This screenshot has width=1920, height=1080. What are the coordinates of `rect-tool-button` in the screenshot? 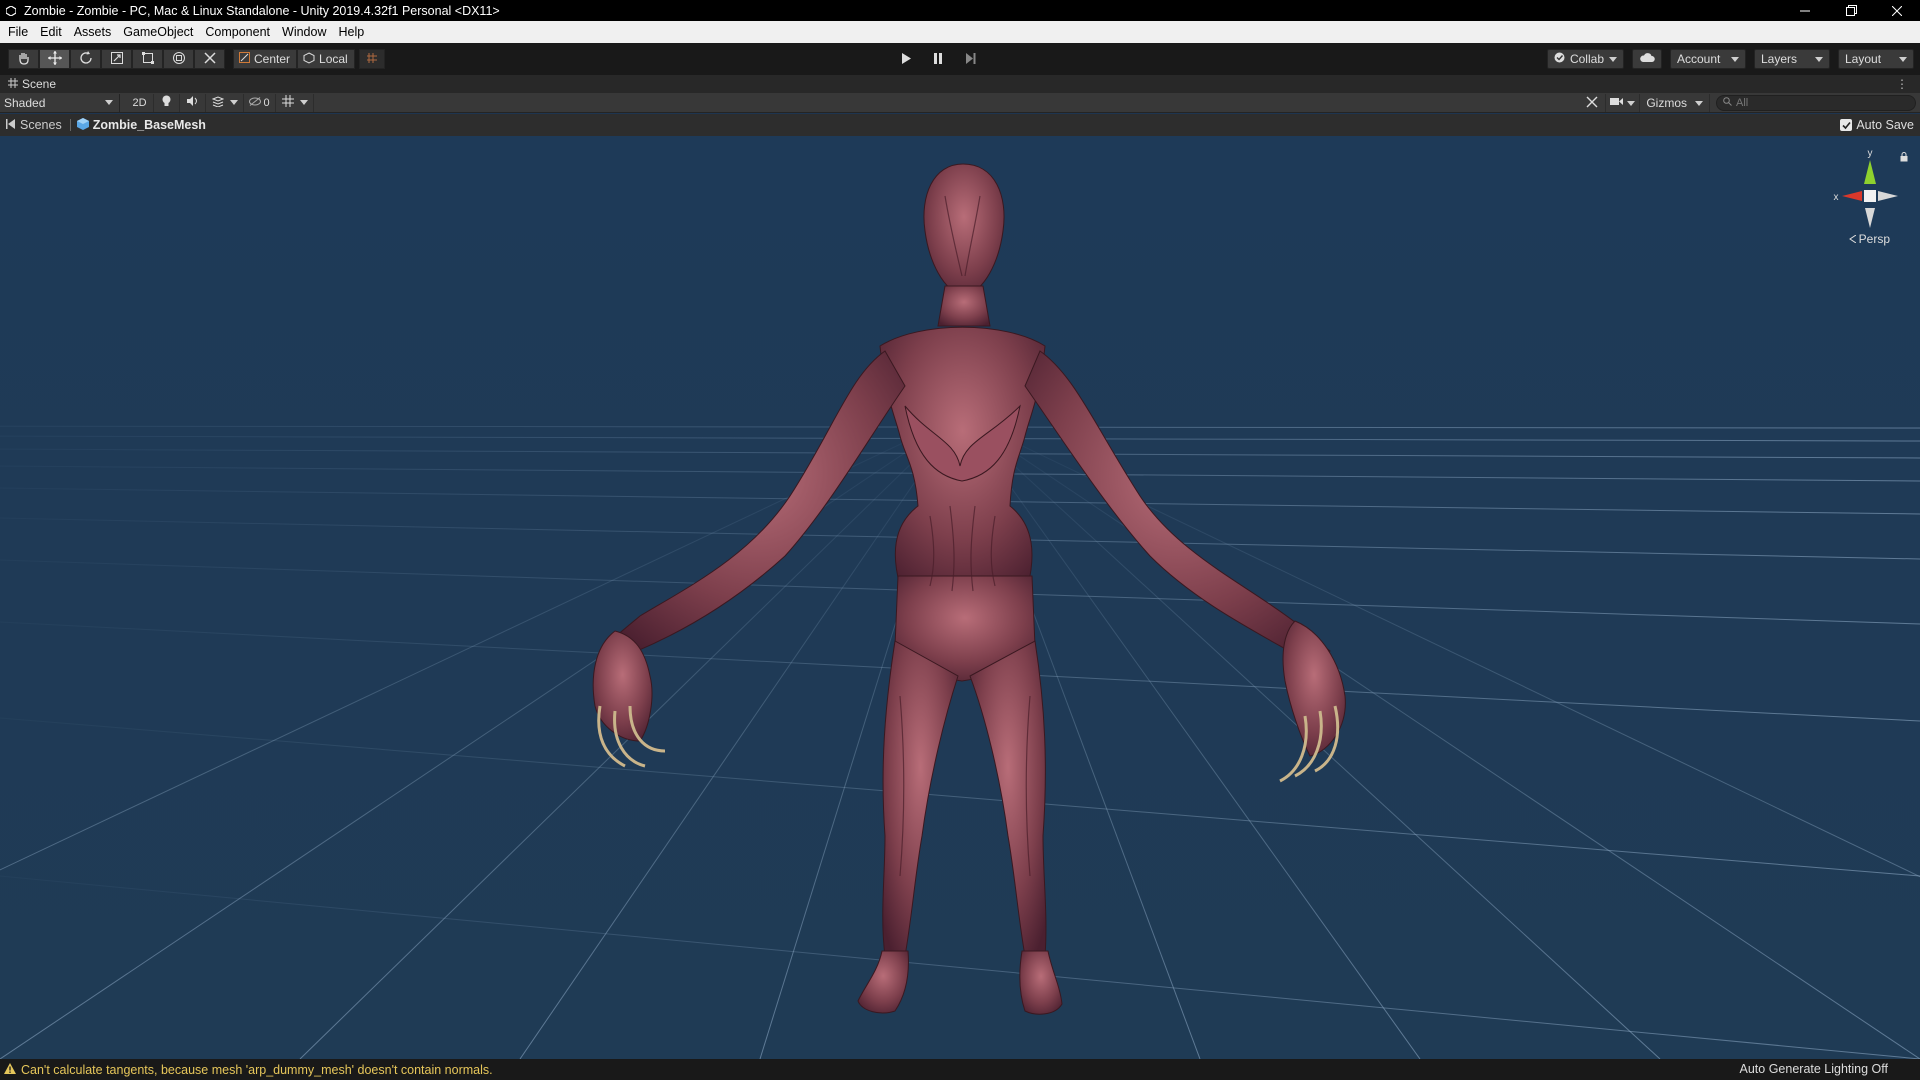 It's located at (147, 59).